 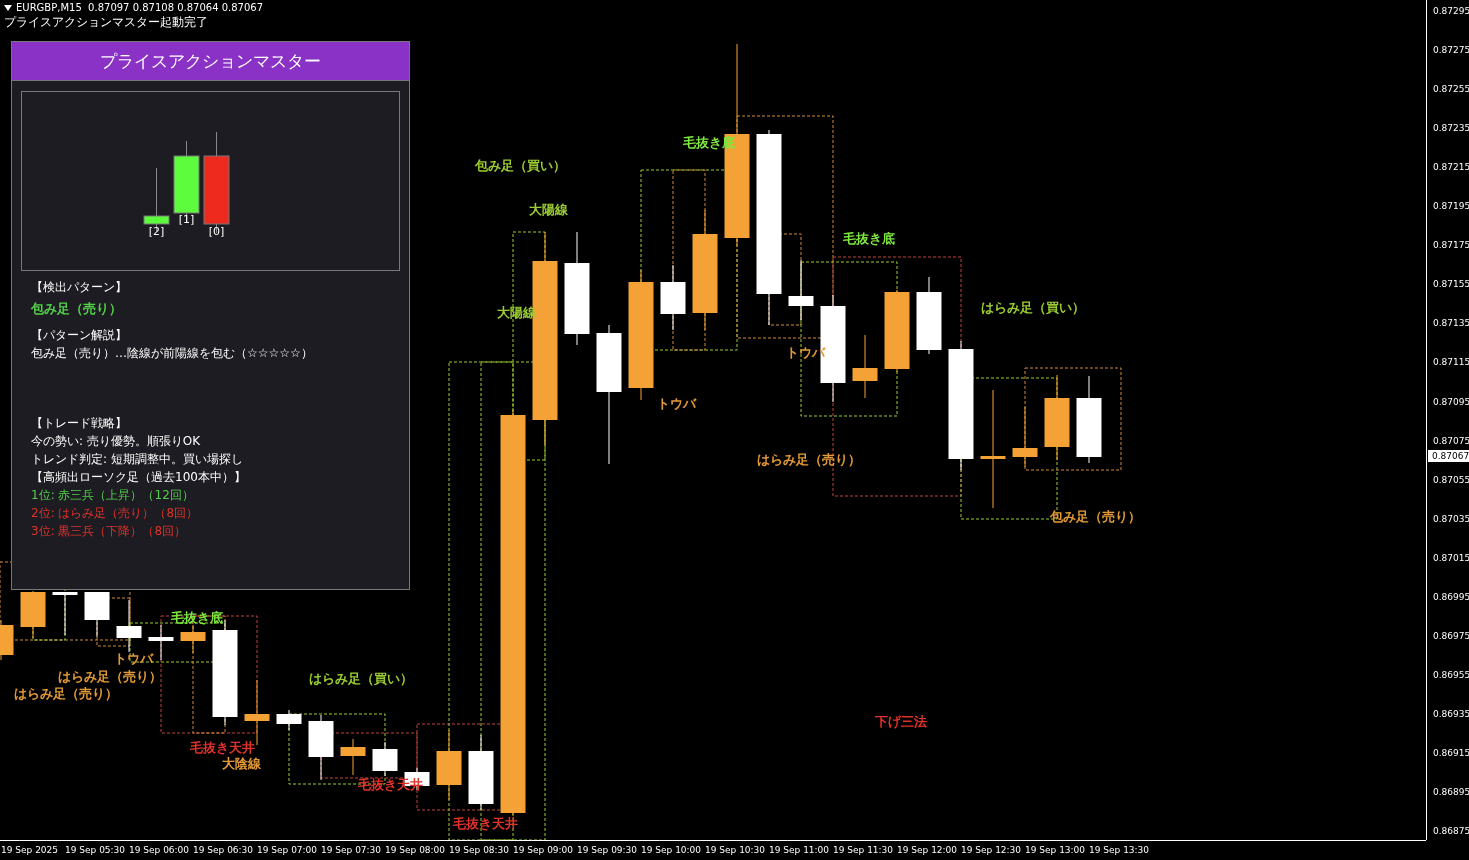 What do you see at coordinates (543, 850) in the screenshot?
I see `time-label: 19 Sep 09:00` at bounding box center [543, 850].